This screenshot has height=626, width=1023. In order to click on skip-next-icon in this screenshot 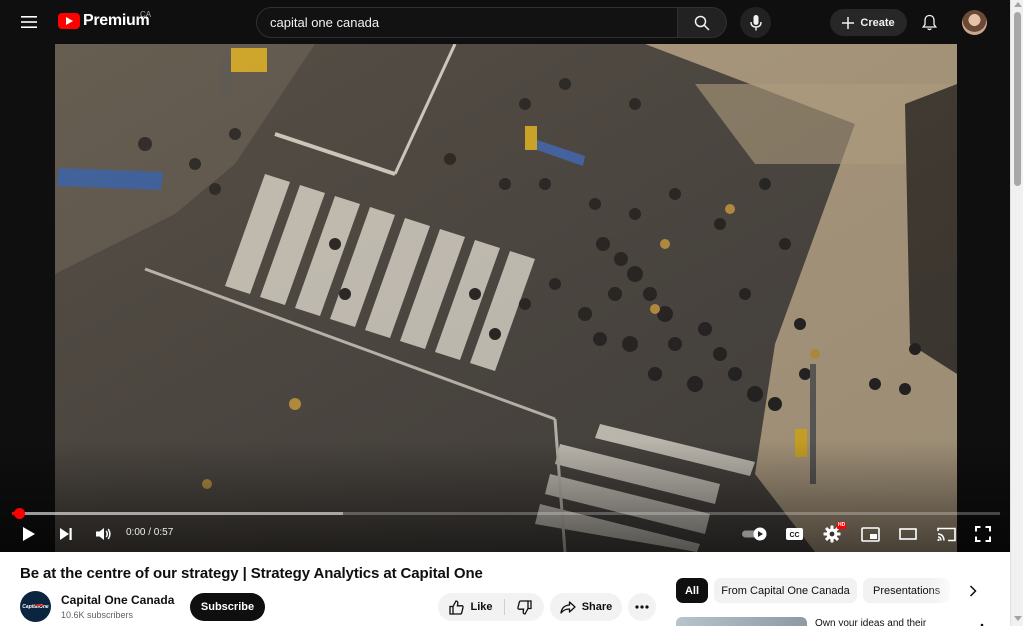, I will do `click(66, 534)`.